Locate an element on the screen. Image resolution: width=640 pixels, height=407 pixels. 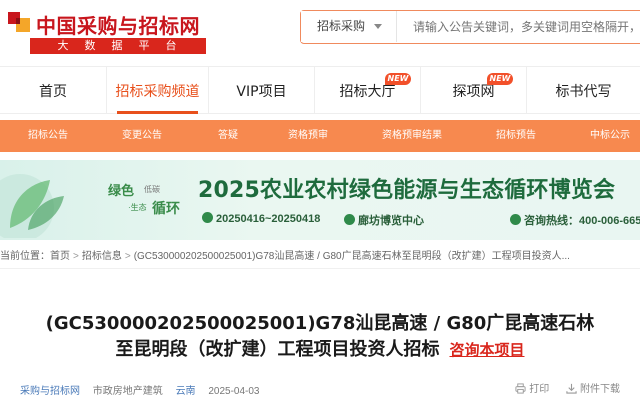
nav-item-bidding-channel: 招标采购频道 is located at coordinates (157, 90).